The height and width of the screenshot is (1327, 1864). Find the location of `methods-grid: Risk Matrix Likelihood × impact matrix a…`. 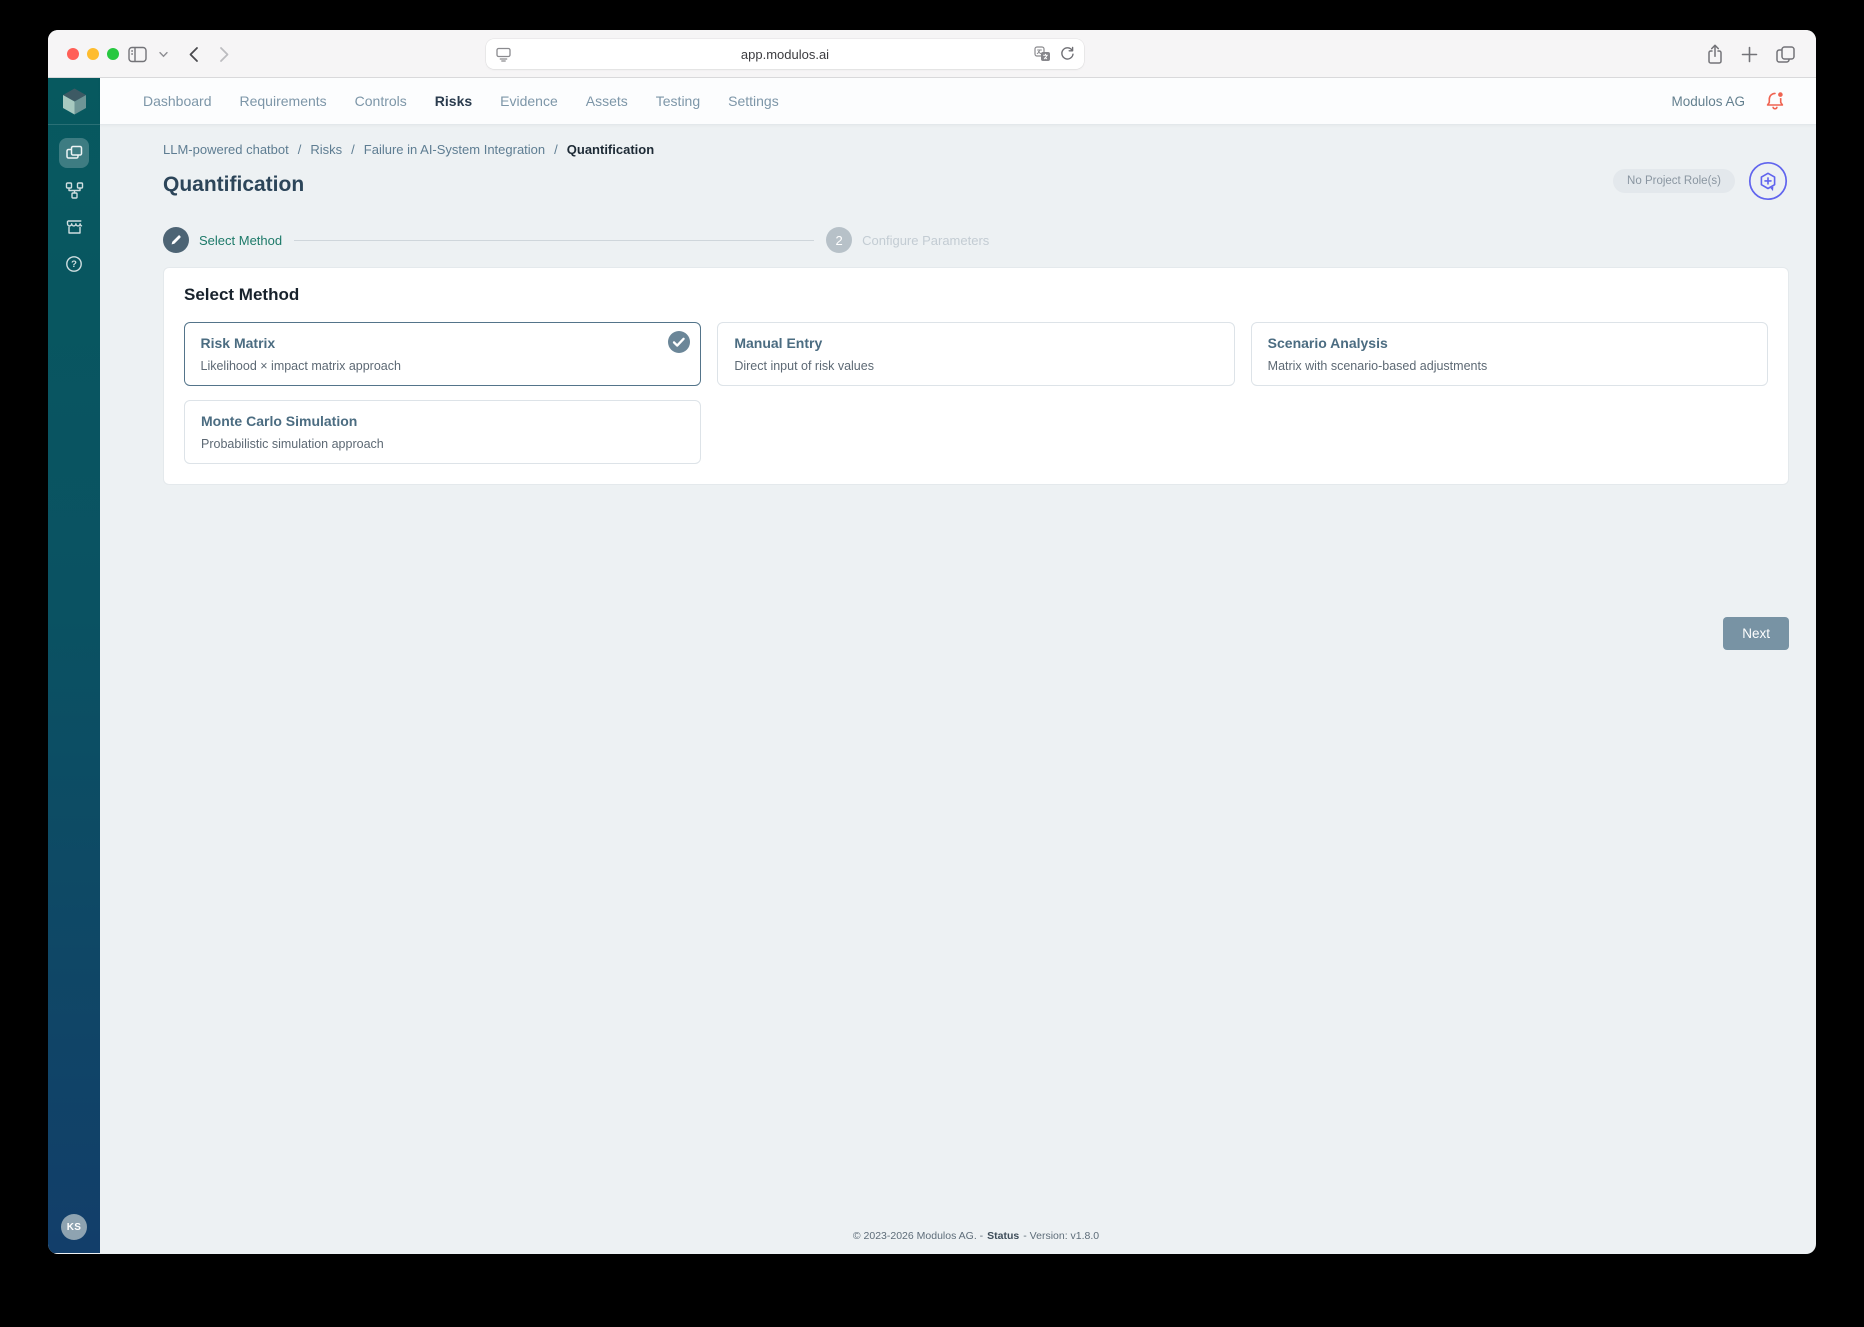

methods-grid: Risk Matrix Likelihood × impact matrix a… is located at coordinates (976, 393).